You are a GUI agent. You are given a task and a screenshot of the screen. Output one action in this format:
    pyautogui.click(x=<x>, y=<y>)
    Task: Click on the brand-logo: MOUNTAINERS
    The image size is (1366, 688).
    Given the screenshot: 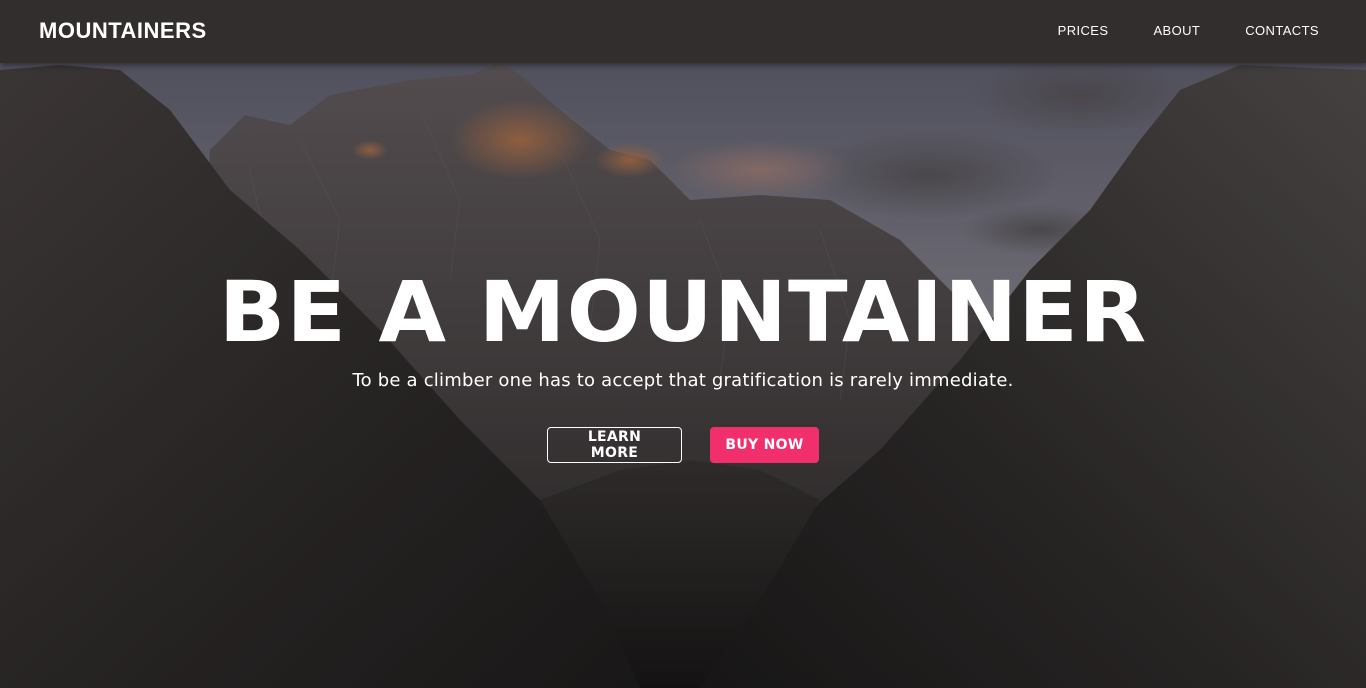 What is the action you would take?
    pyautogui.click(x=123, y=31)
    